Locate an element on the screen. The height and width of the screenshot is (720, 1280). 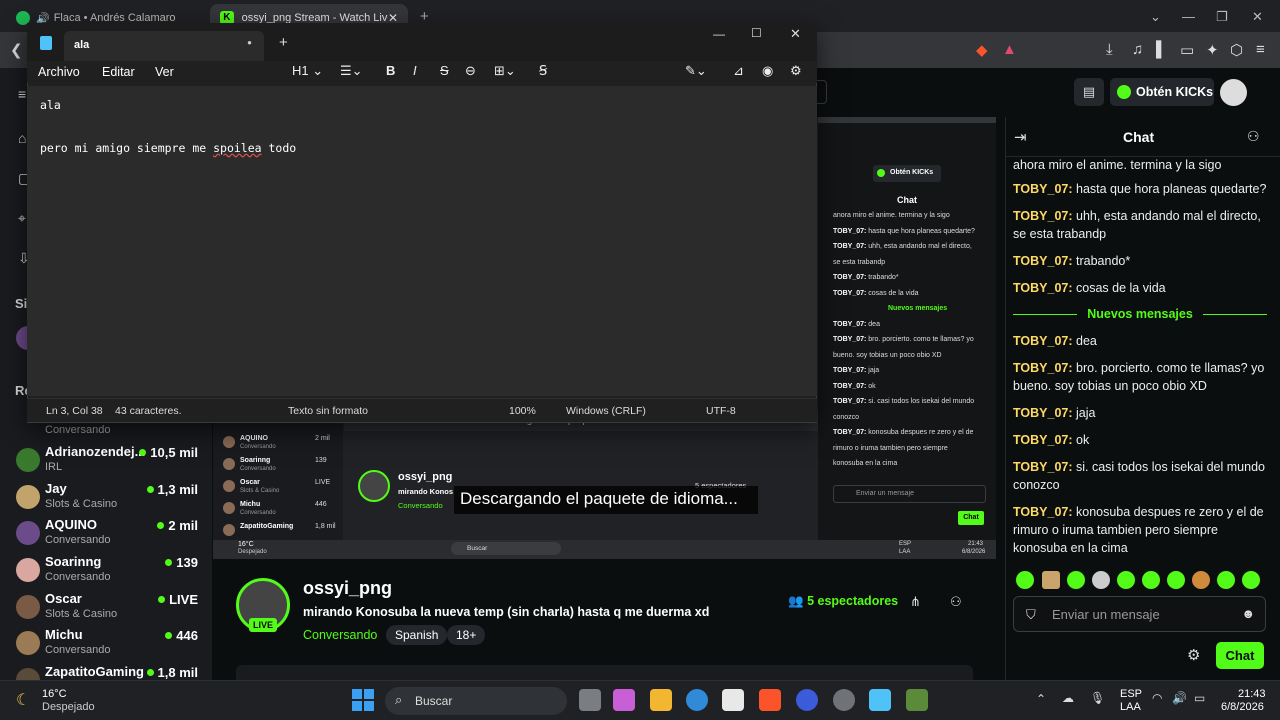
store-icon is located at coordinates (733, 700).